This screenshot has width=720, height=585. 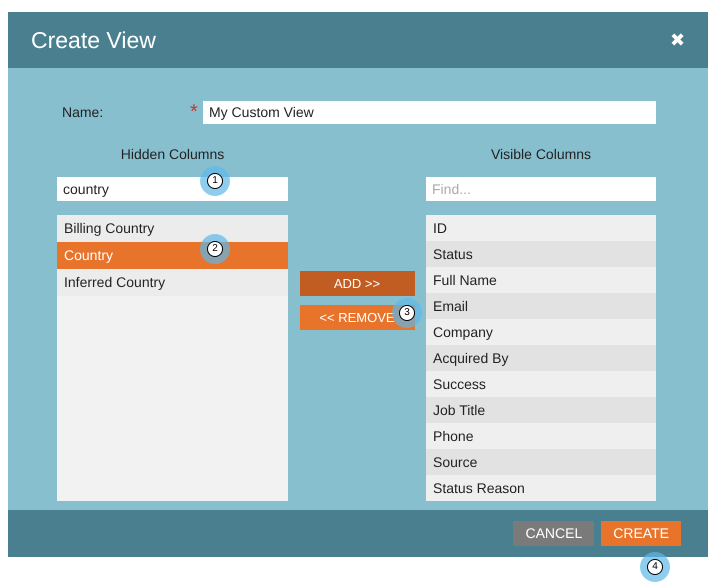 What do you see at coordinates (172, 228) in the screenshot?
I see `list-item: Billing Country` at bounding box center [172, 228].